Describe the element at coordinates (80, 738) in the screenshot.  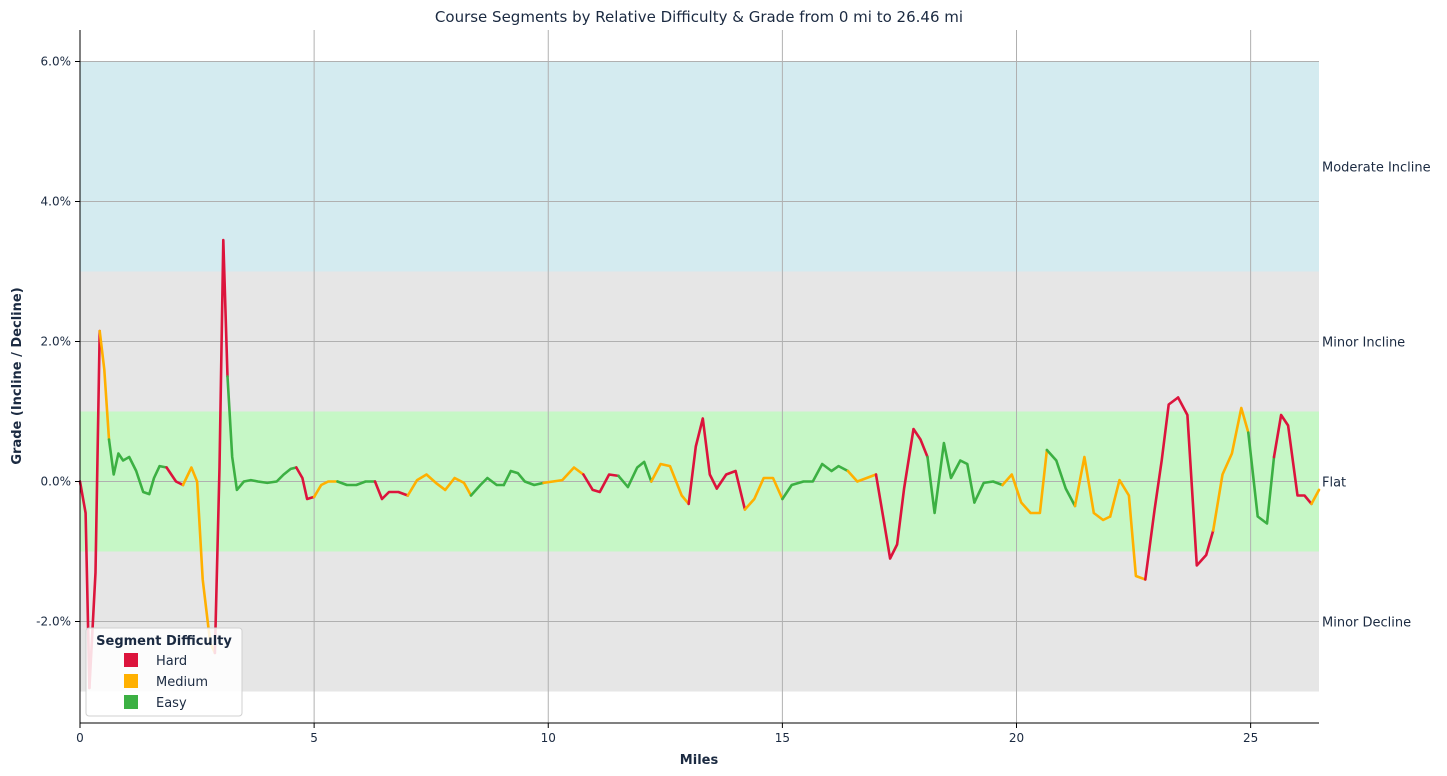
I see `x-tick-label: 0` at that location.